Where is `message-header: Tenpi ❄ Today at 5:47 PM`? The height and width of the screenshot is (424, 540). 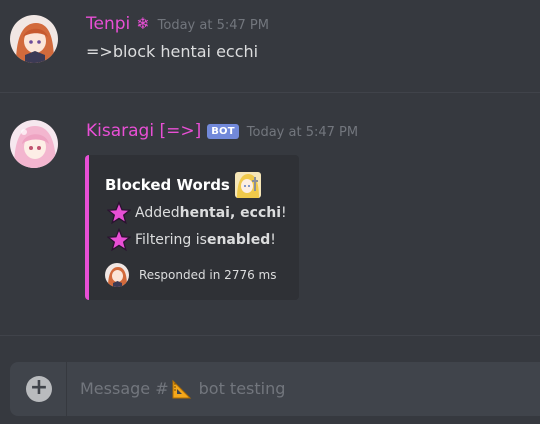
message-header: Tenpi ❄ Today at 5:47 PM is located at coordinates (177, 24).